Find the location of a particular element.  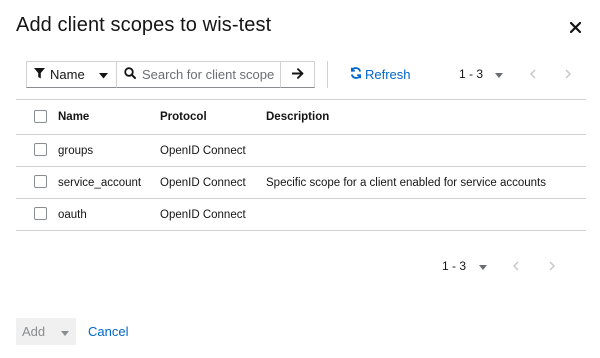

refresh-button: Refresh is located at coordinates (380, 74).